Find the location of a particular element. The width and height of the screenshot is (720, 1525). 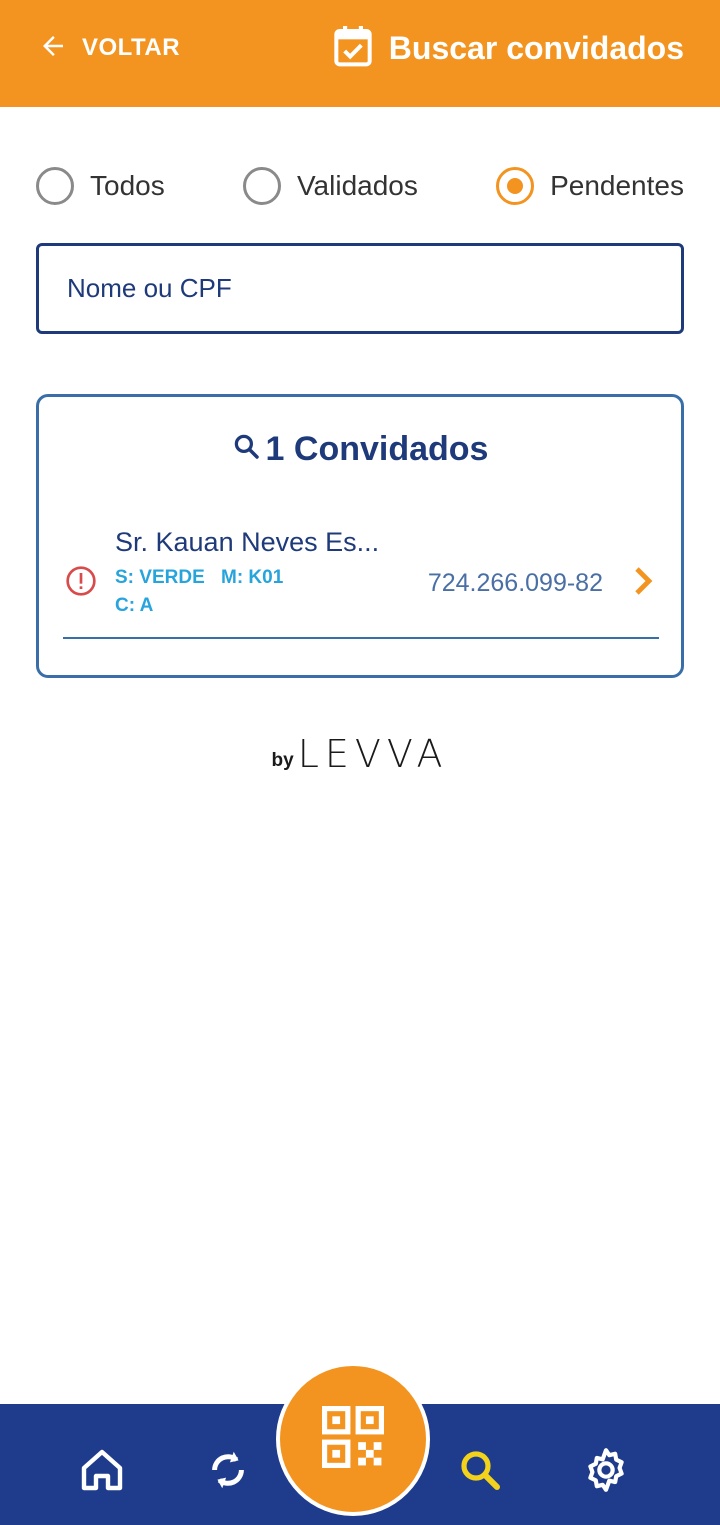

back-button: VOLTAR is located at coordinates (109, 48).